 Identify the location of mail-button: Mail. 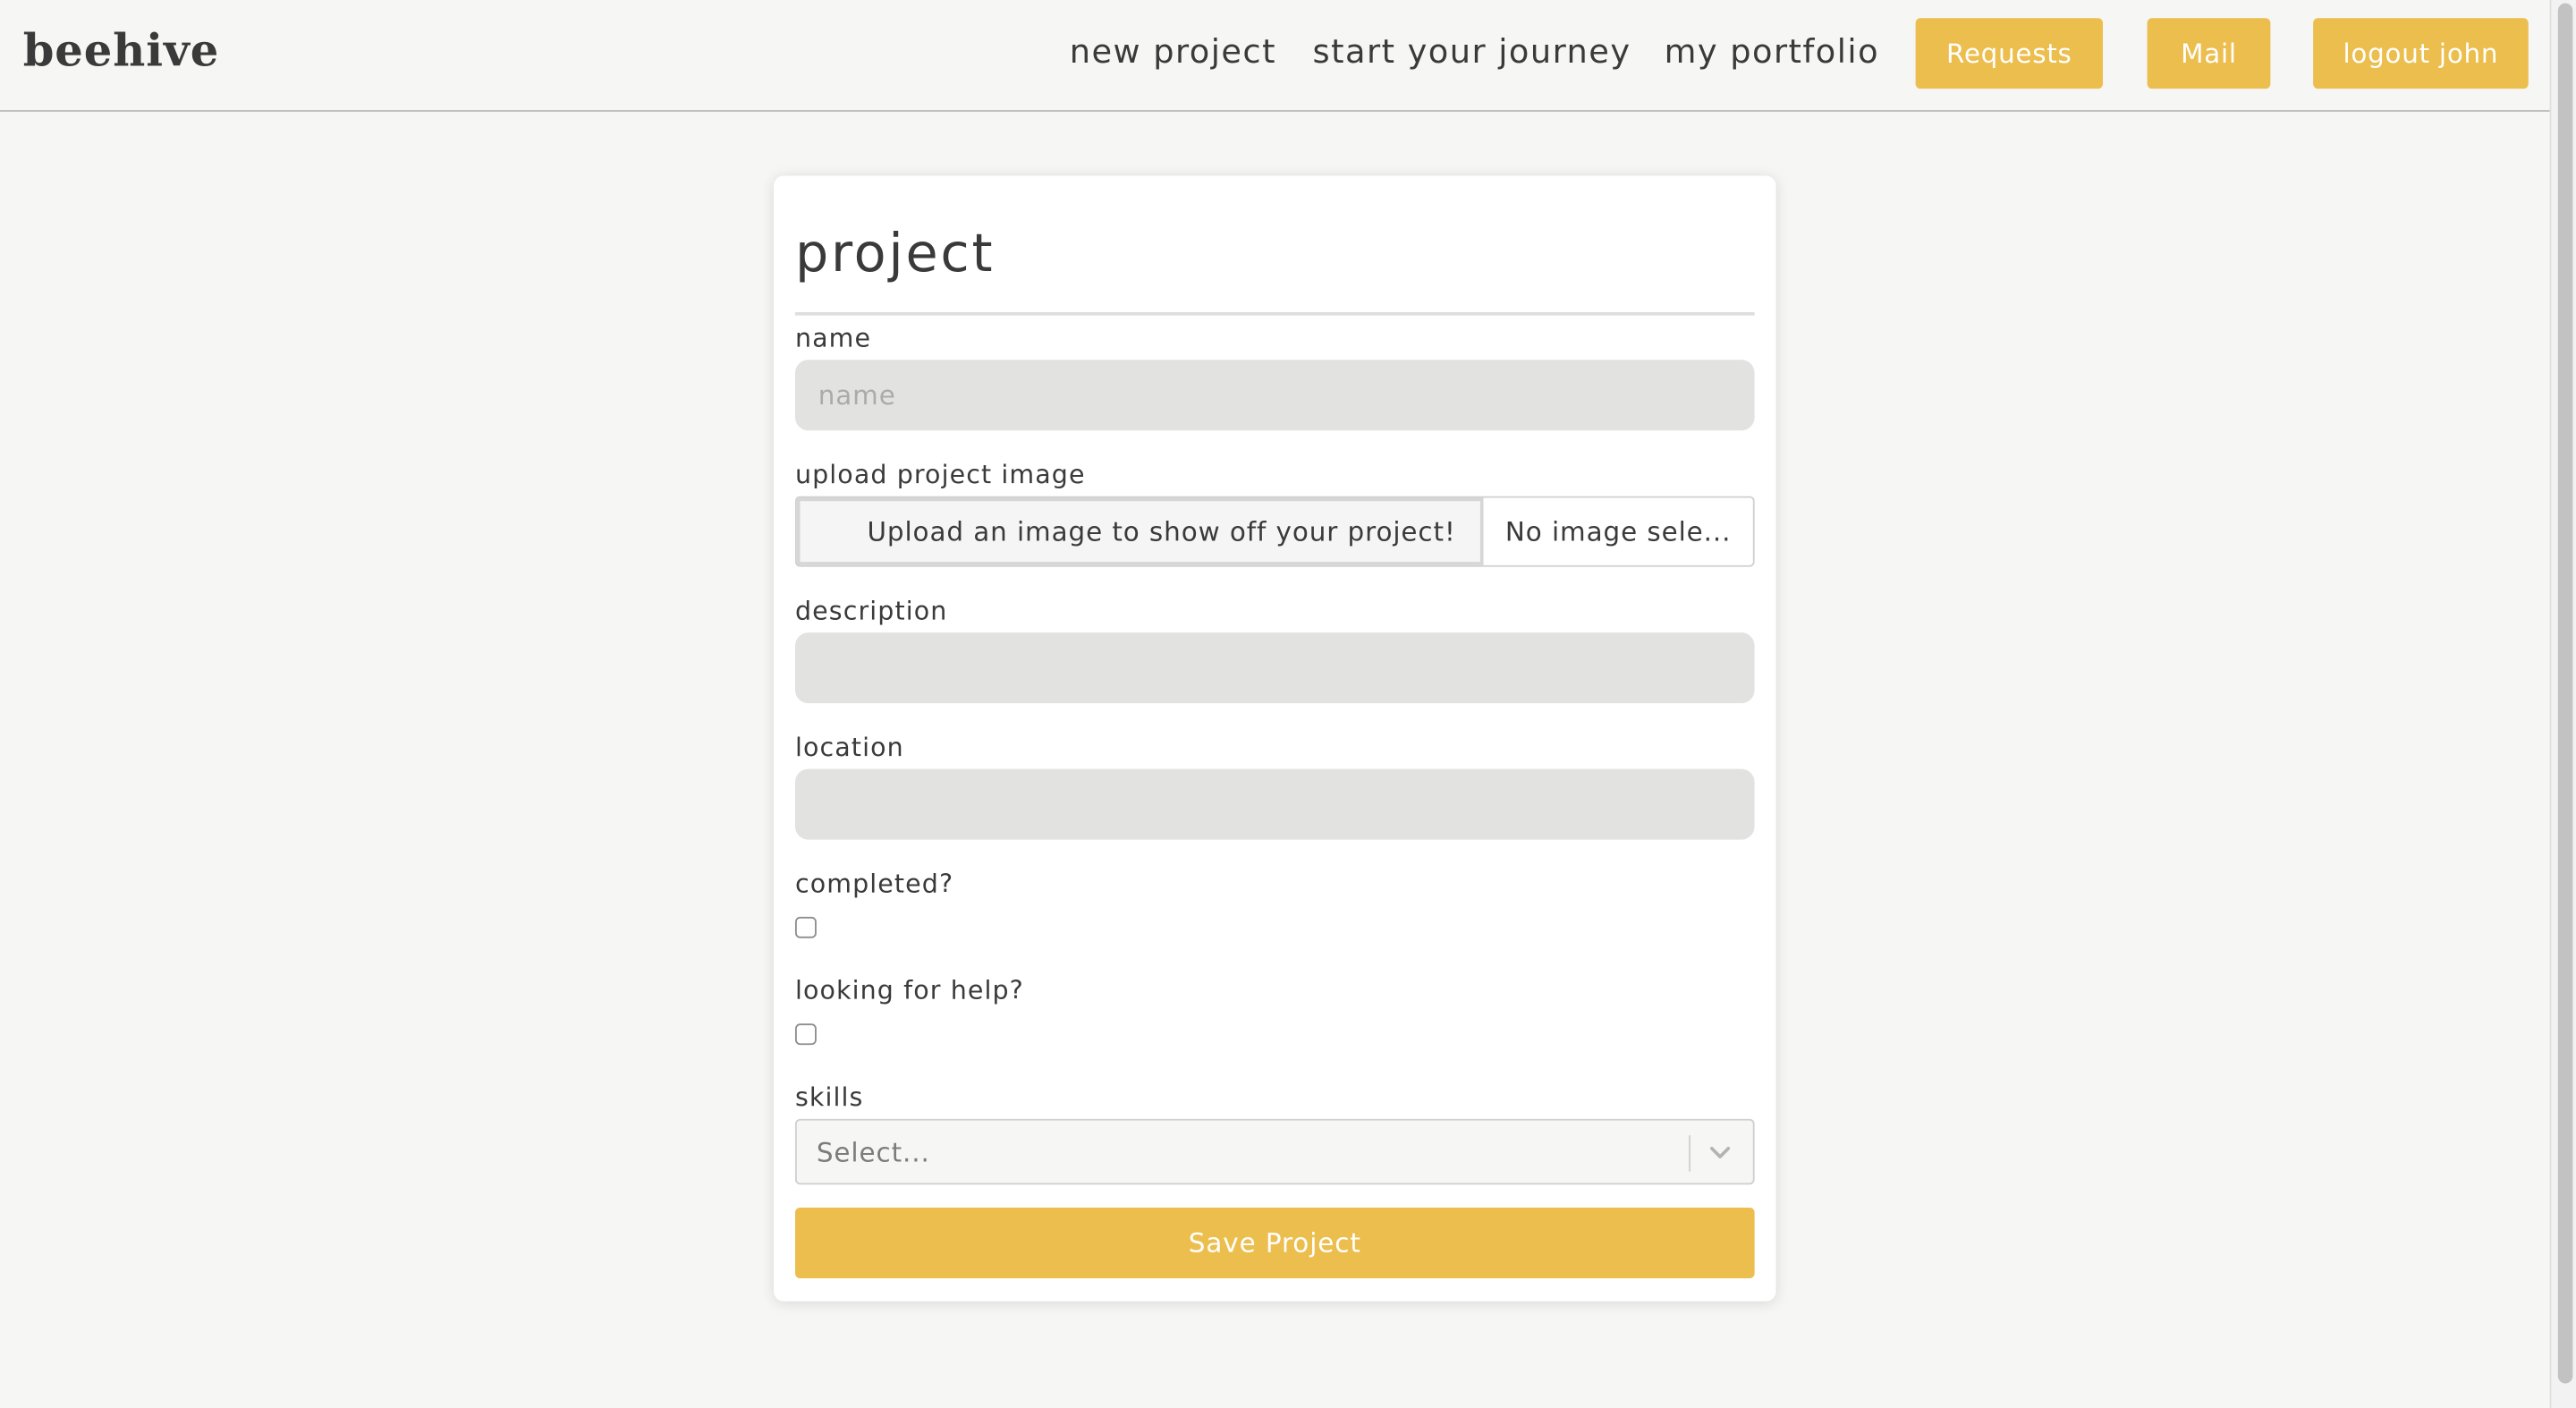
(2209, 54).